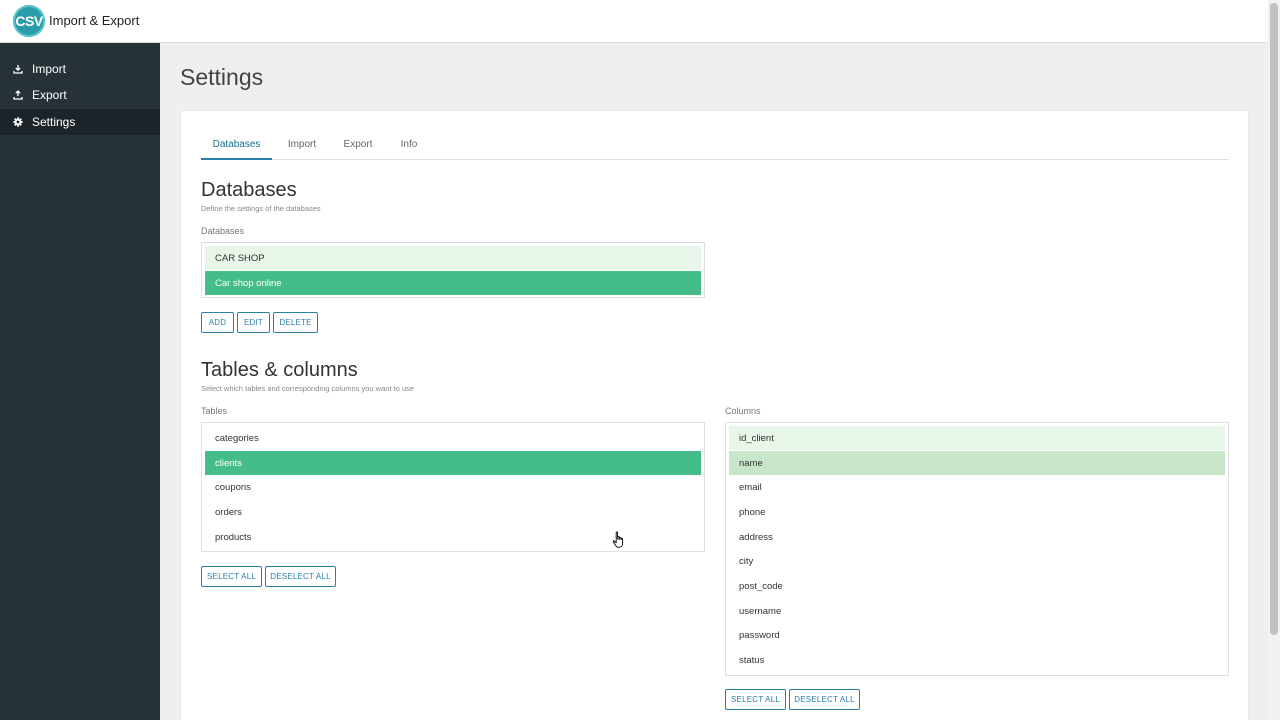 The width and height of the screenshot is (1280, 720). What do you see at coordinates (18, 122) in the screenshot?
I see `gear-icon` at bounding box center [18, 122].